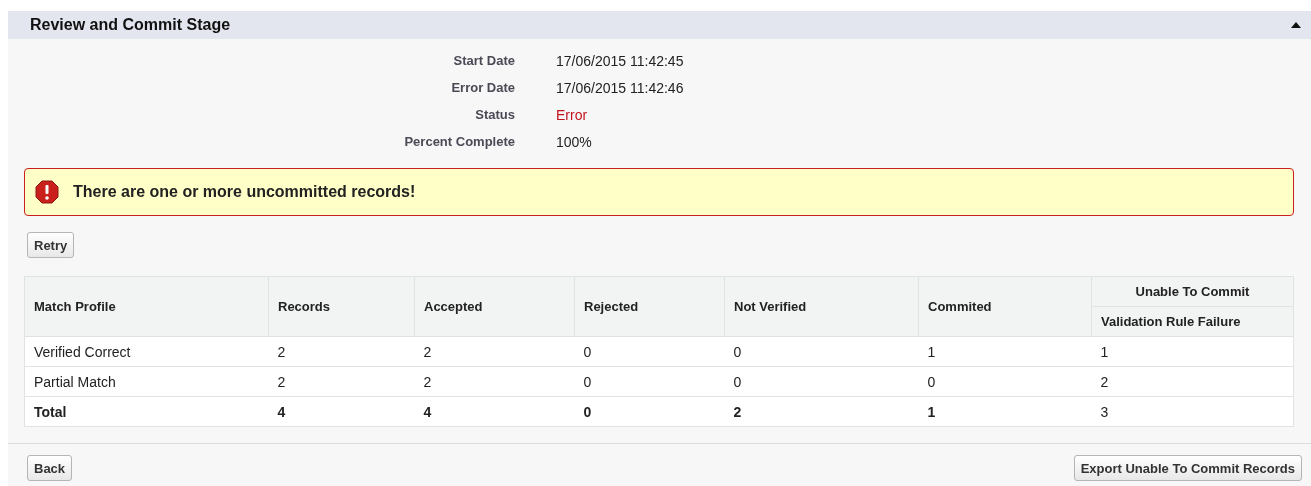  I want to click on retry-button: Retry, so click(51, 245).